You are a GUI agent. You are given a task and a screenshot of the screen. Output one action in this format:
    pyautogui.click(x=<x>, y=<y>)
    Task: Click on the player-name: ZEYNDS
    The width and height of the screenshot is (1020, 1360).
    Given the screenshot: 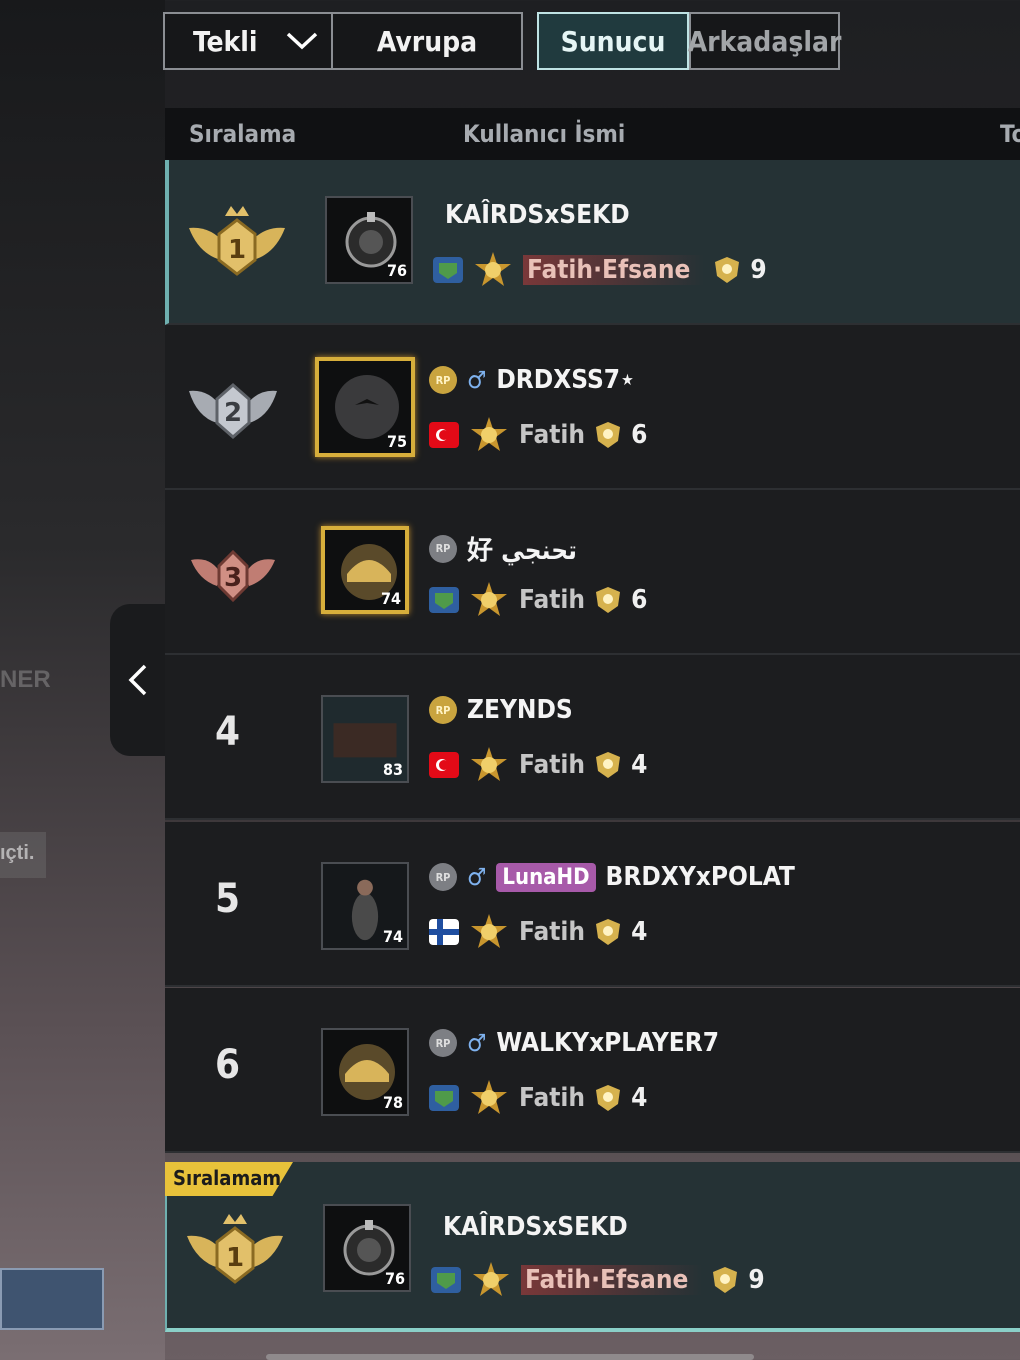 What is the action you would take?
    pyautogui.click(x=520, y=710)
    